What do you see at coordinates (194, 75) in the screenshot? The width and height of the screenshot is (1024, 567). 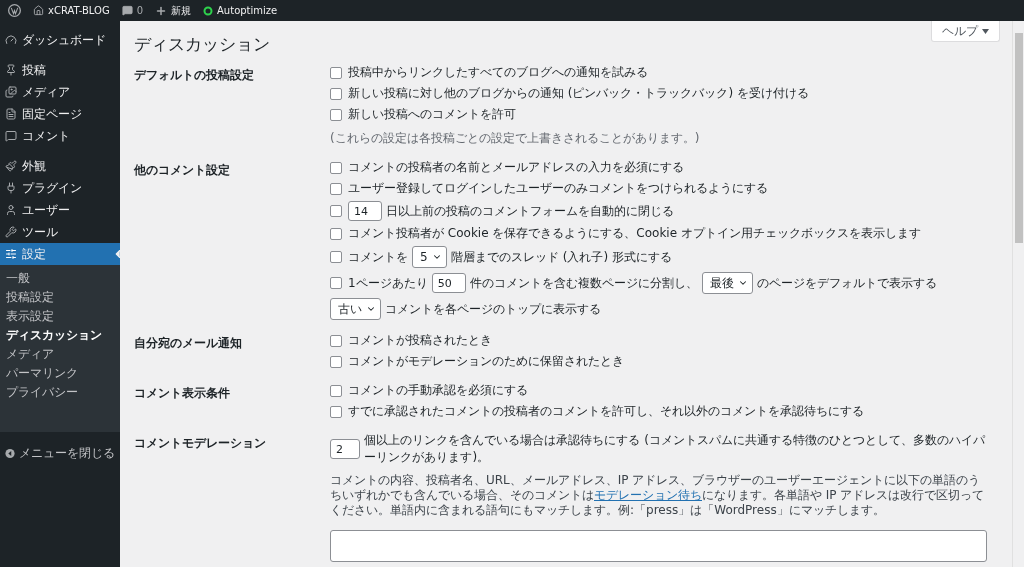 I see `section-label: デフォルトの投稿設定` at bounding box center [194, 75].